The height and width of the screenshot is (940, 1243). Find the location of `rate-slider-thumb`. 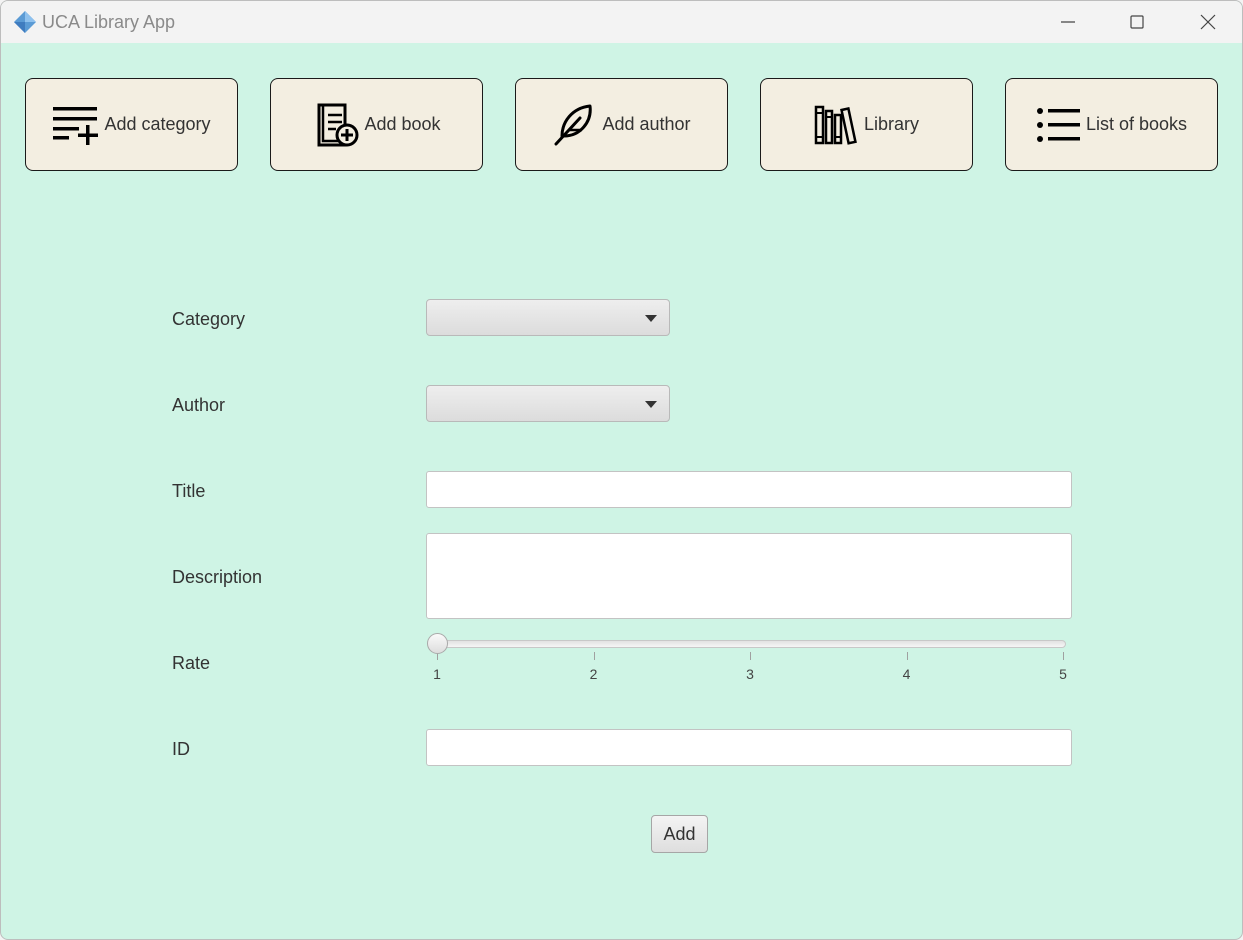

rate-slider-thumb is located at coordinates (437, 643).